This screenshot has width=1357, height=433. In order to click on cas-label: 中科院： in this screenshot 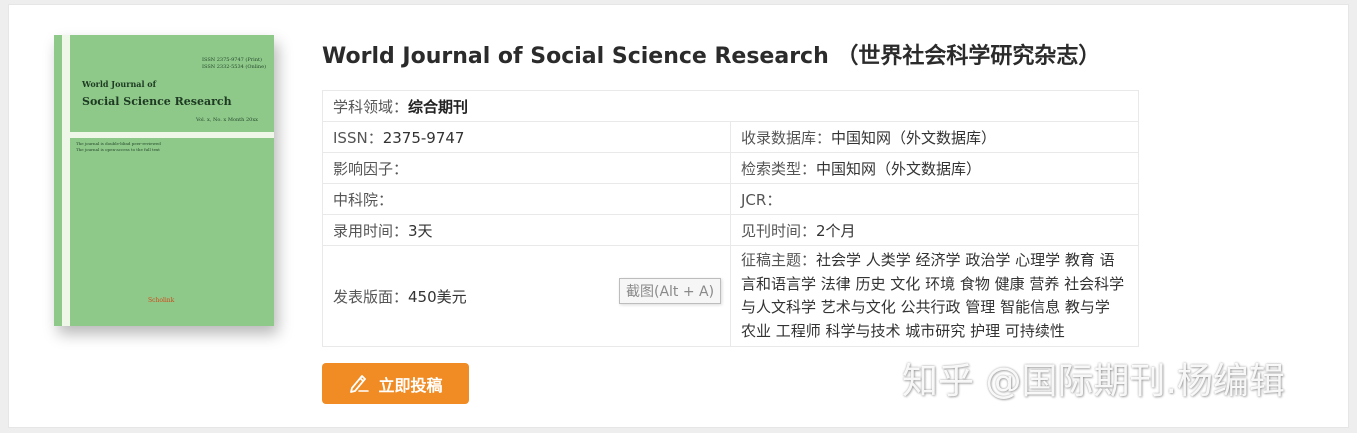, I will do `click(363, 199)`.